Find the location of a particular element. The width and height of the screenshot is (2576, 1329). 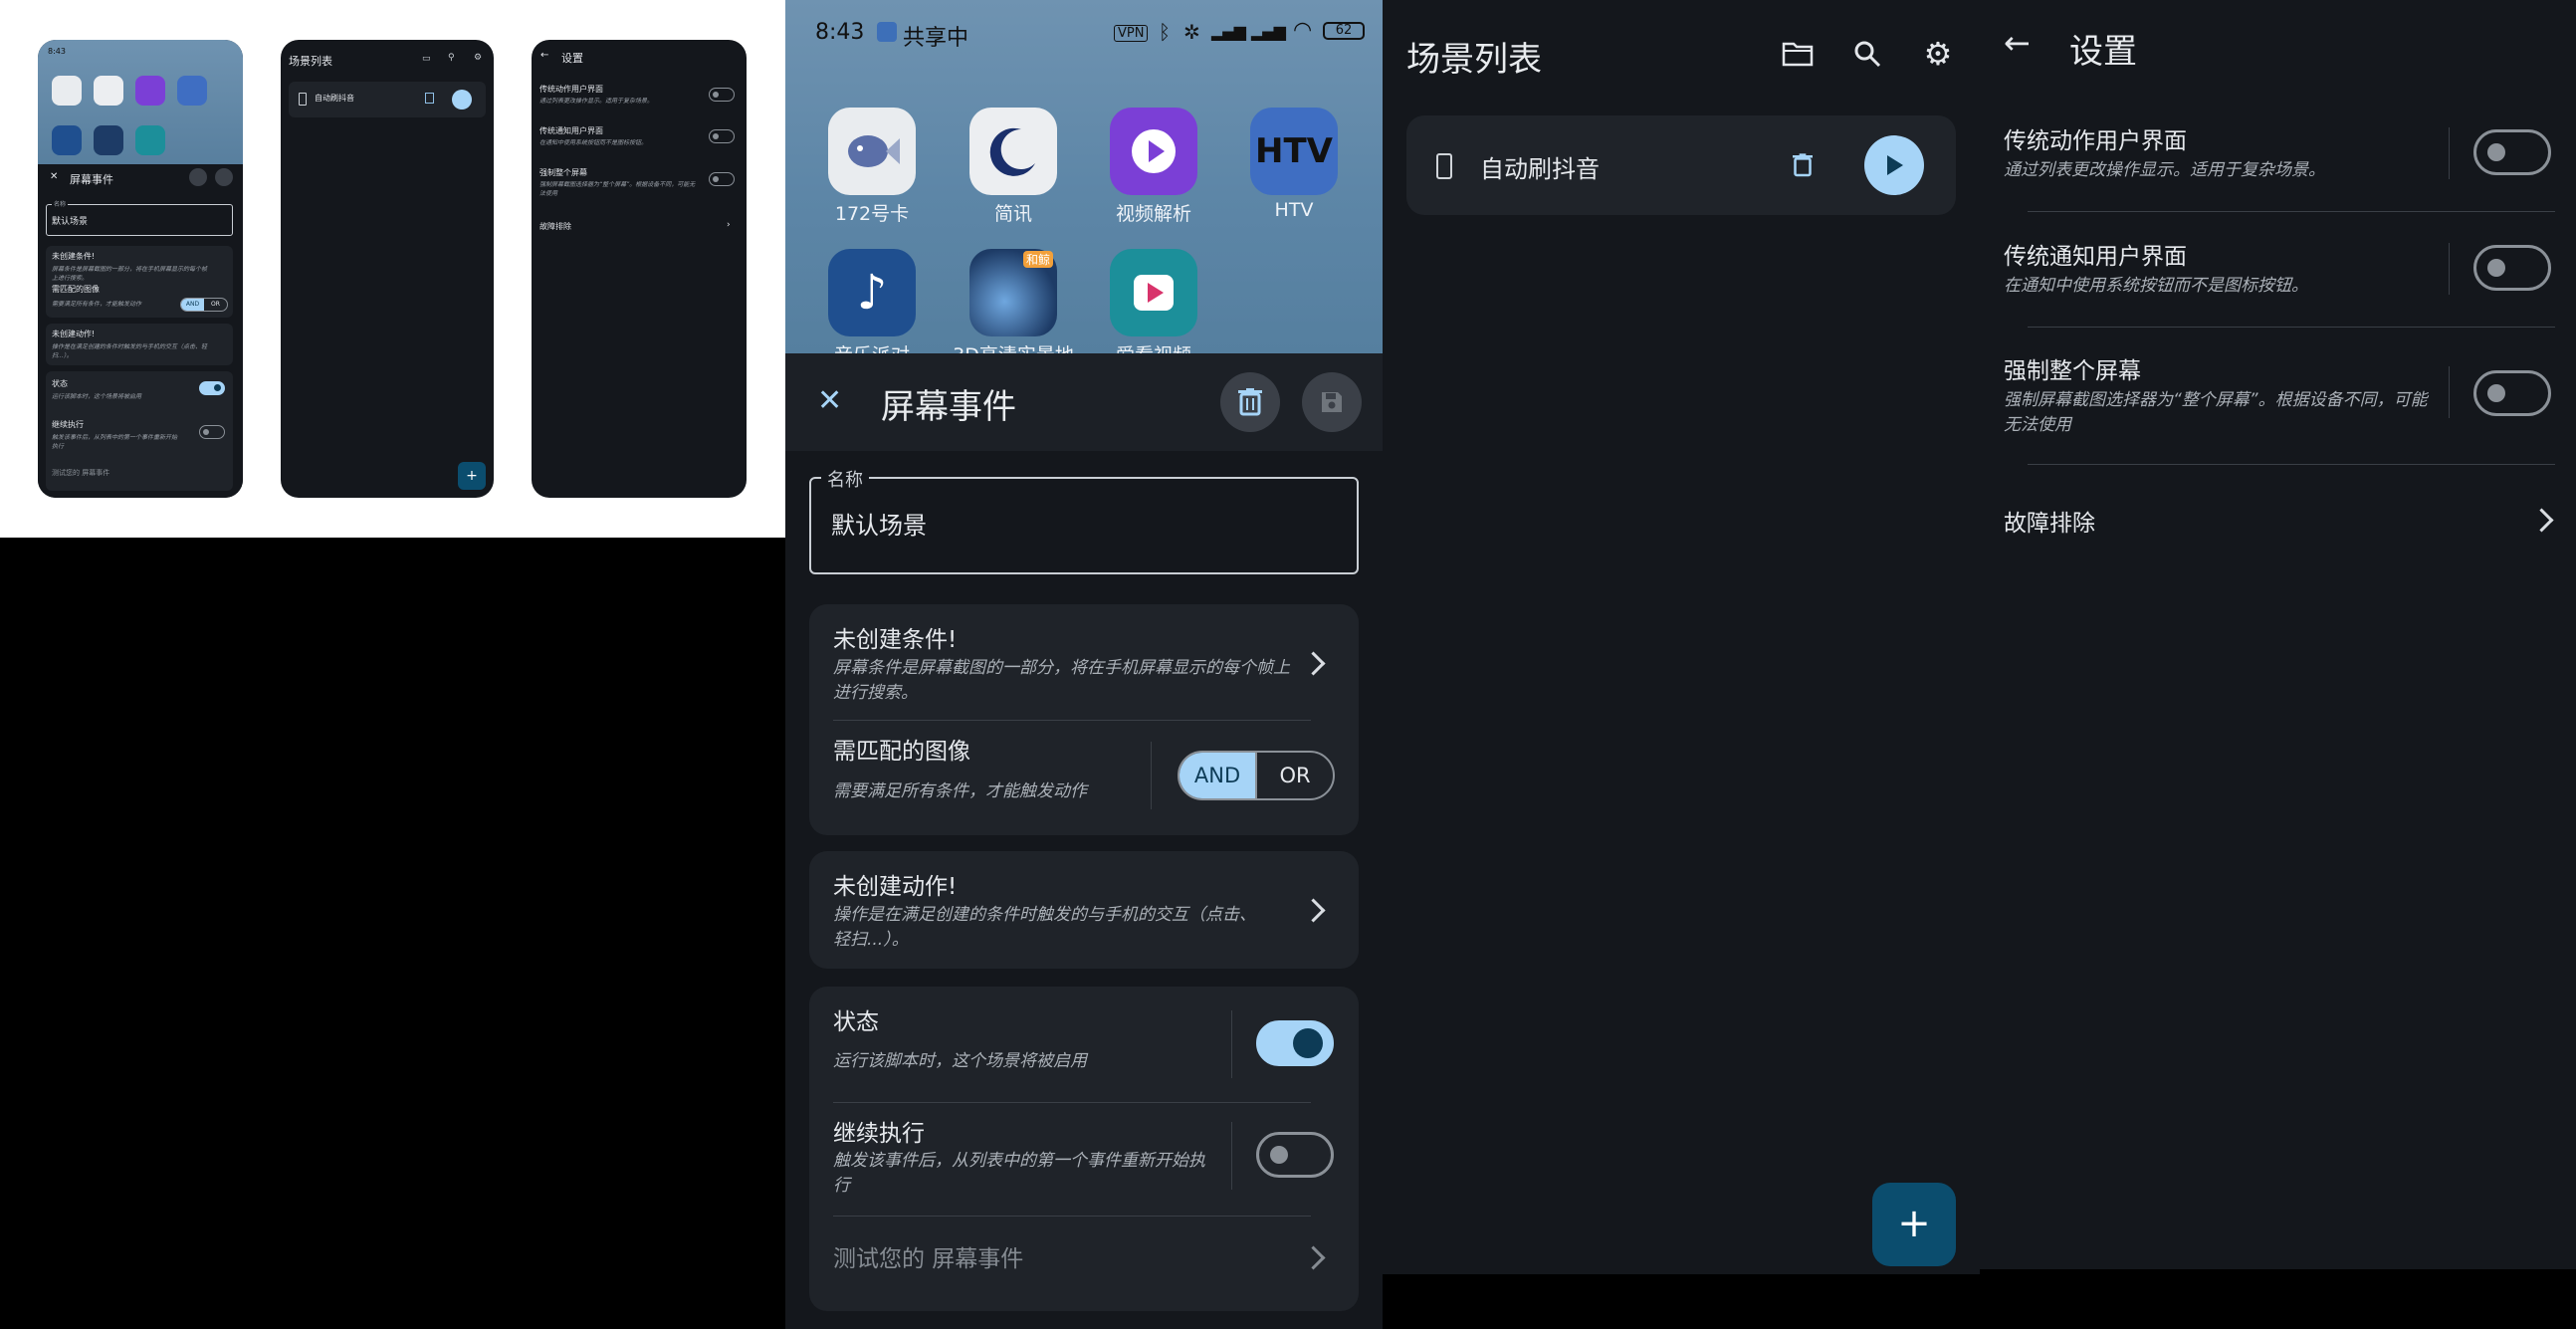

save-icon is located at coordinates (1332, 402).